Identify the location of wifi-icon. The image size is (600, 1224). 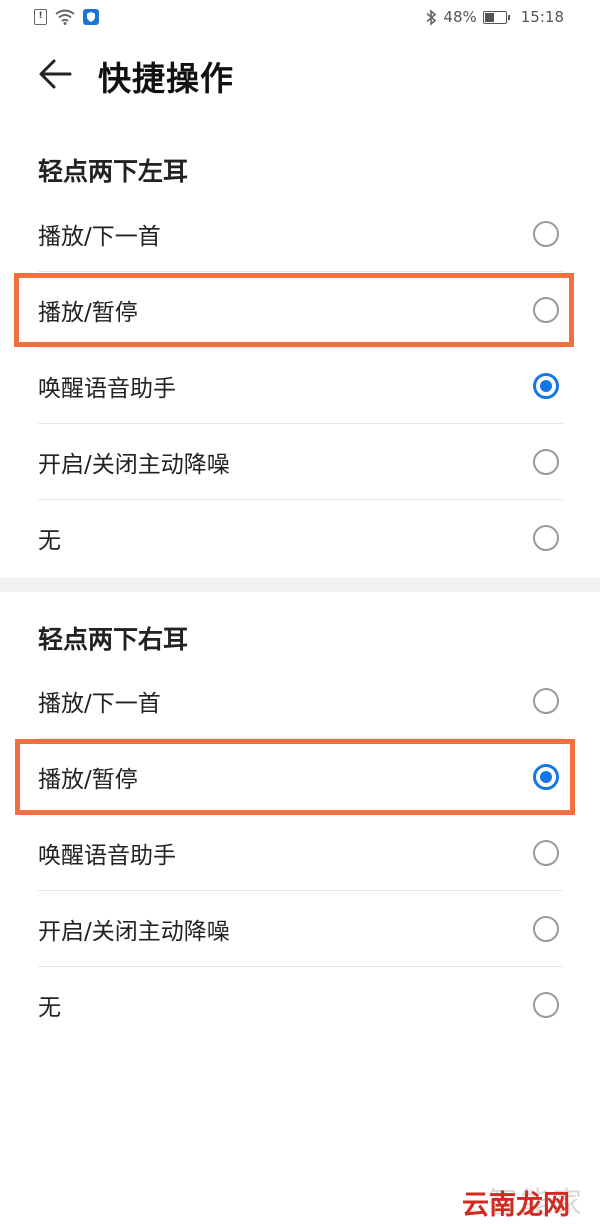
(65, 17).